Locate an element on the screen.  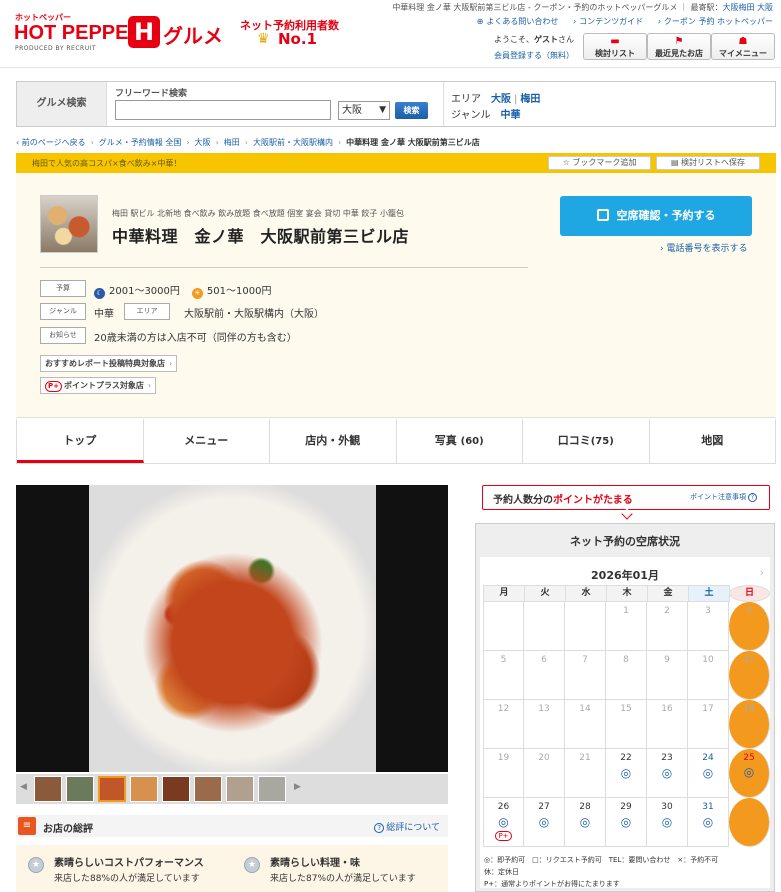
area-umeda-link: 梅田 is located at coordinates (530, 99).